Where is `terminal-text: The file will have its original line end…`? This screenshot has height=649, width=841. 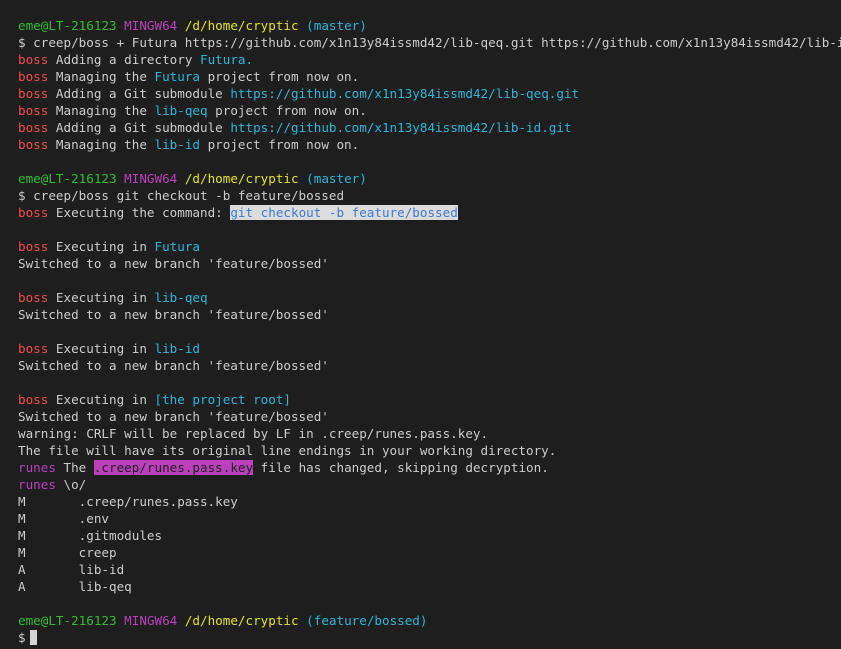 terminal-text: The file will have its original line end… is located at coordinates (287, 450).